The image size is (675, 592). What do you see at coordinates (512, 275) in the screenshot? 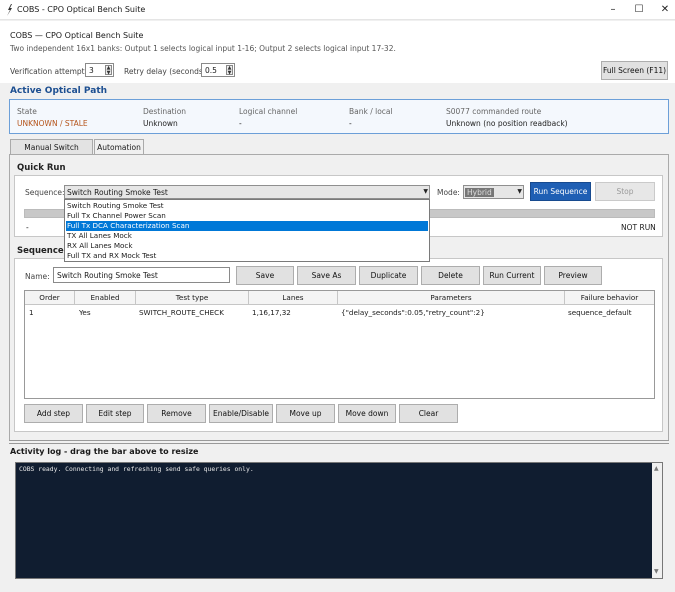
I see `run-current-button: Run Current` at bounding box center [512, 275].